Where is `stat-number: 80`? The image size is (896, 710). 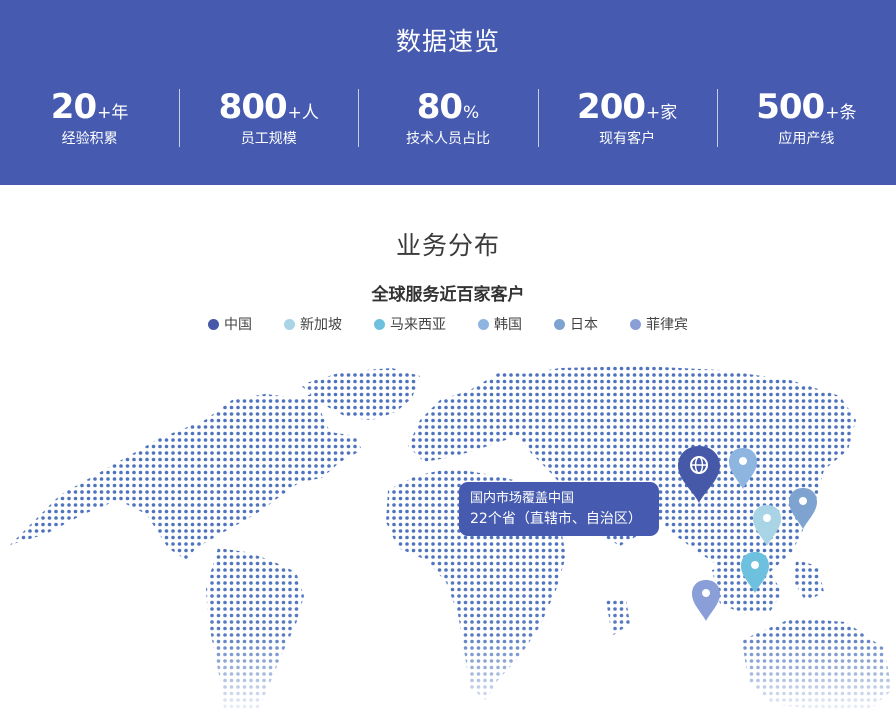 stat-number: 80 is located at coordinates (439, 107).